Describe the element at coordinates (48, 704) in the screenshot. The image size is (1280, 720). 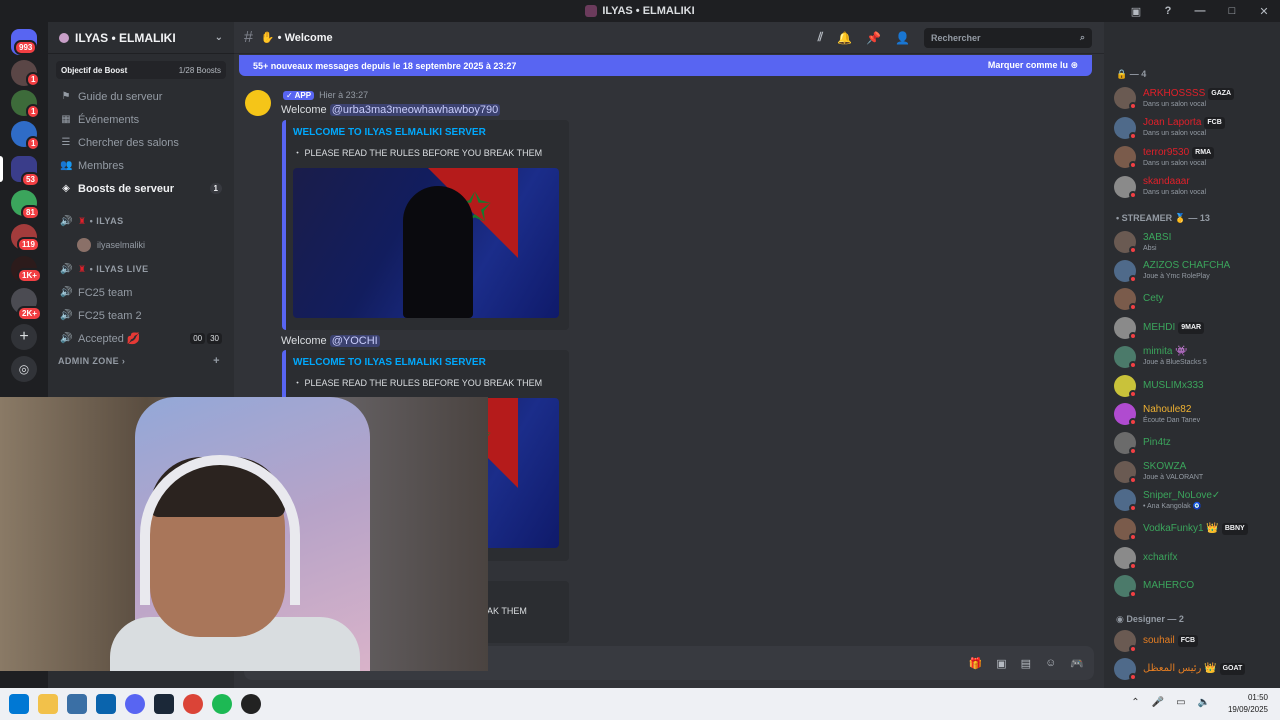
I see `file-explorer-icon` at that location.